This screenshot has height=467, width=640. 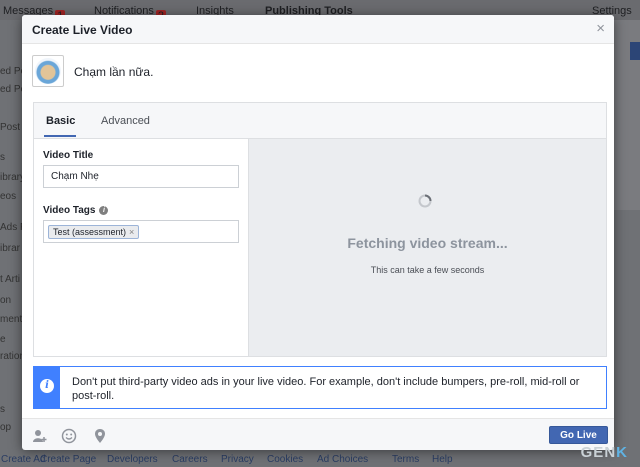 I want to click on bg-left-item: eos, so click(x=8, y=196).